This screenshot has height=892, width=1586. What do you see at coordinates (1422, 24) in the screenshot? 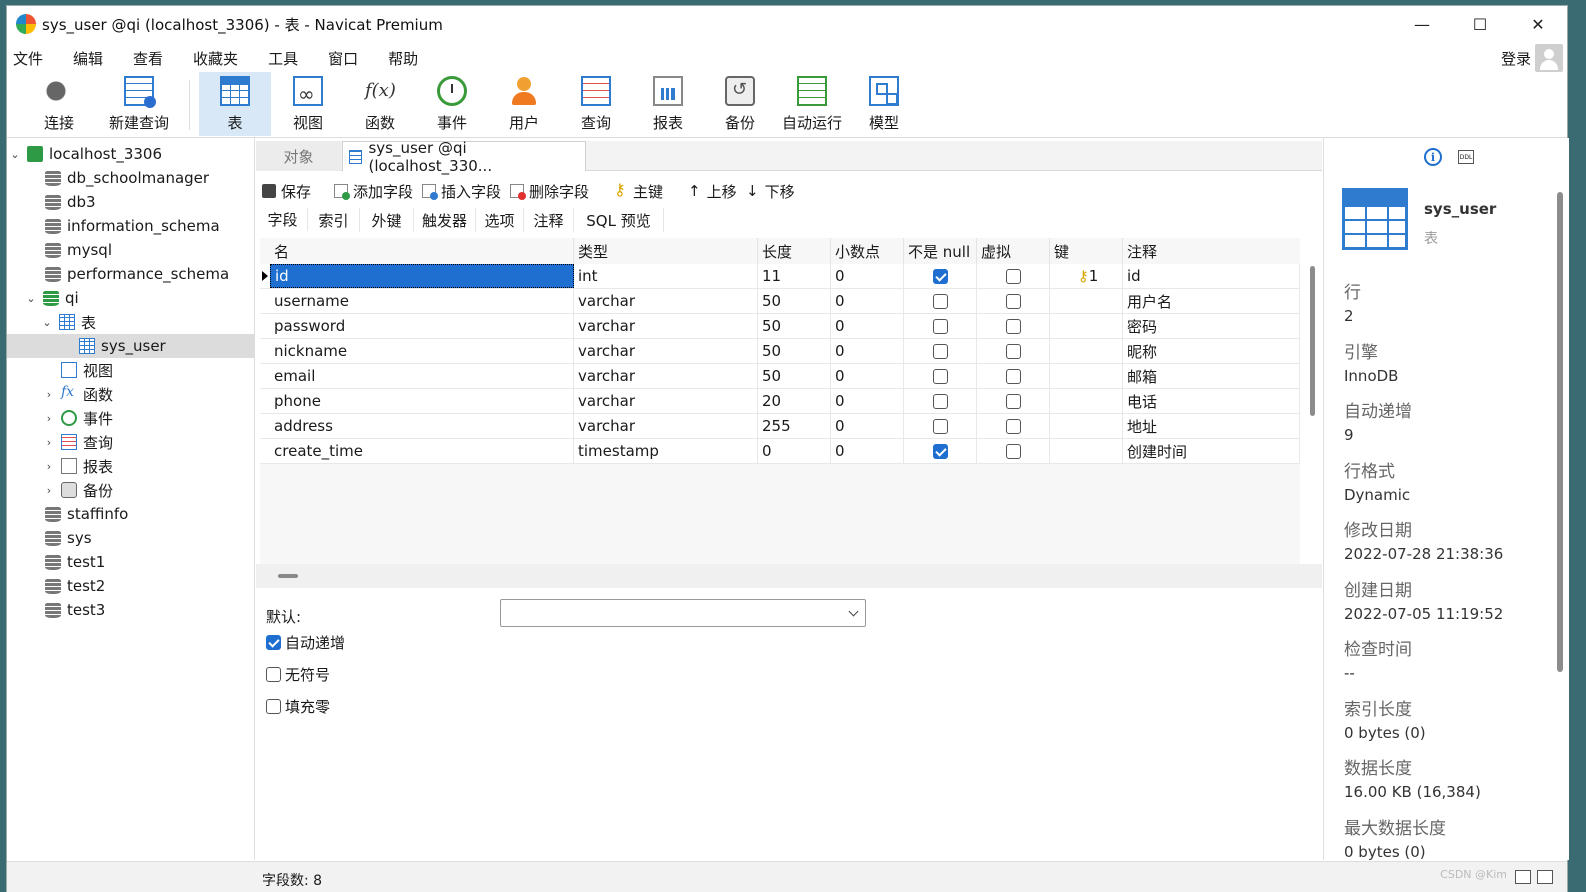
I see `minimize-icon: —` at bounding box center [1422, 24].